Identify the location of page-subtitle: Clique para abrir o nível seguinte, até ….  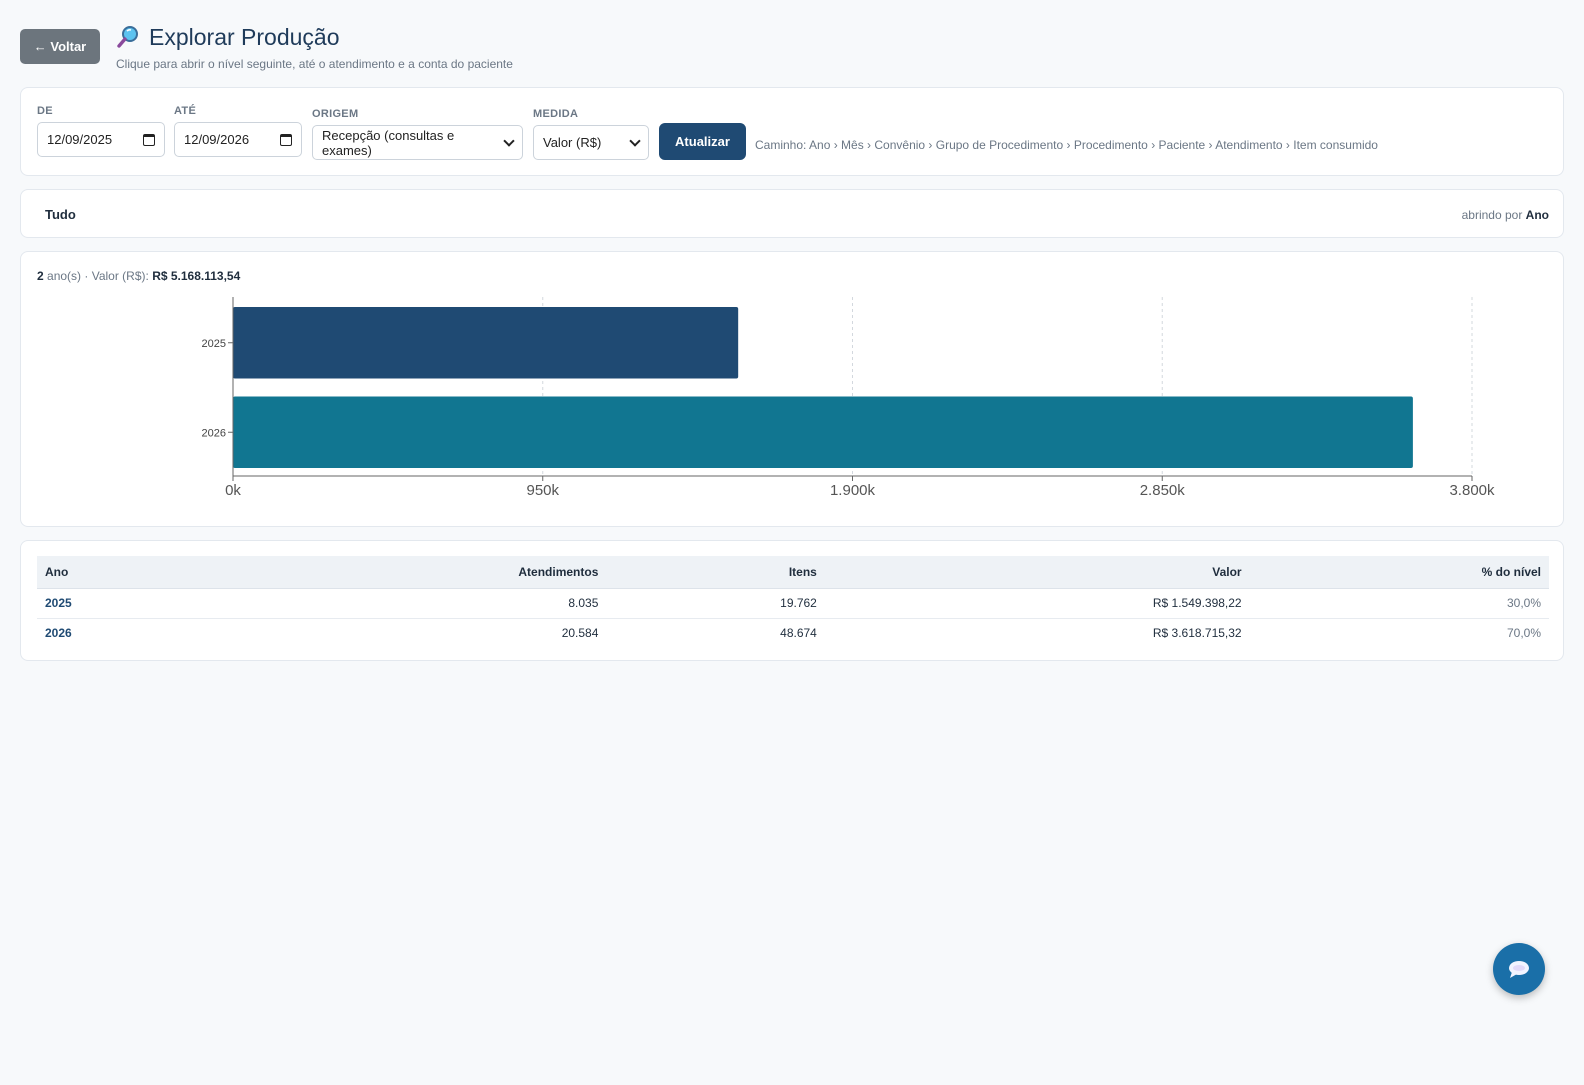
(314, 64).